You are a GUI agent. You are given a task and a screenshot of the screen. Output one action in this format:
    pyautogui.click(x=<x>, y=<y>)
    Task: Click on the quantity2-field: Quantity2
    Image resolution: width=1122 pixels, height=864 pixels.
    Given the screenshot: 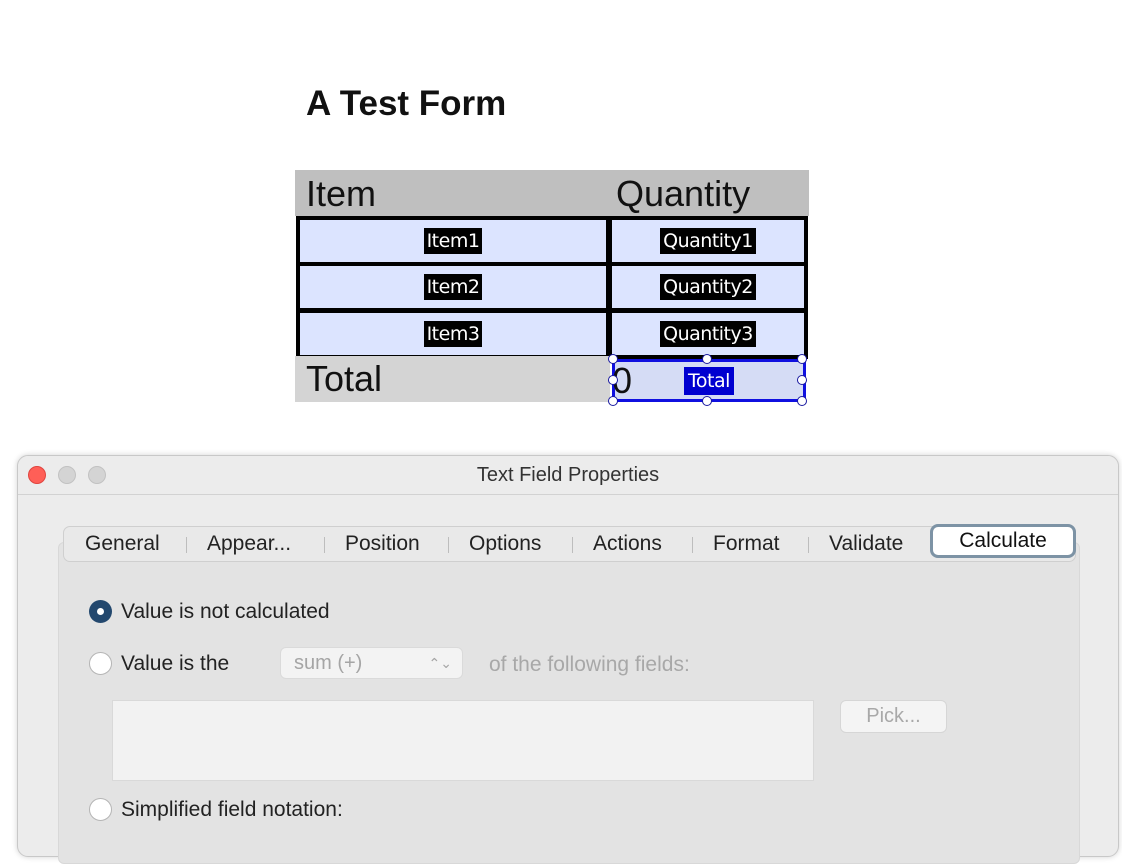 What is the action you would take?
    pyautogui.click(x=708, y=287)
    